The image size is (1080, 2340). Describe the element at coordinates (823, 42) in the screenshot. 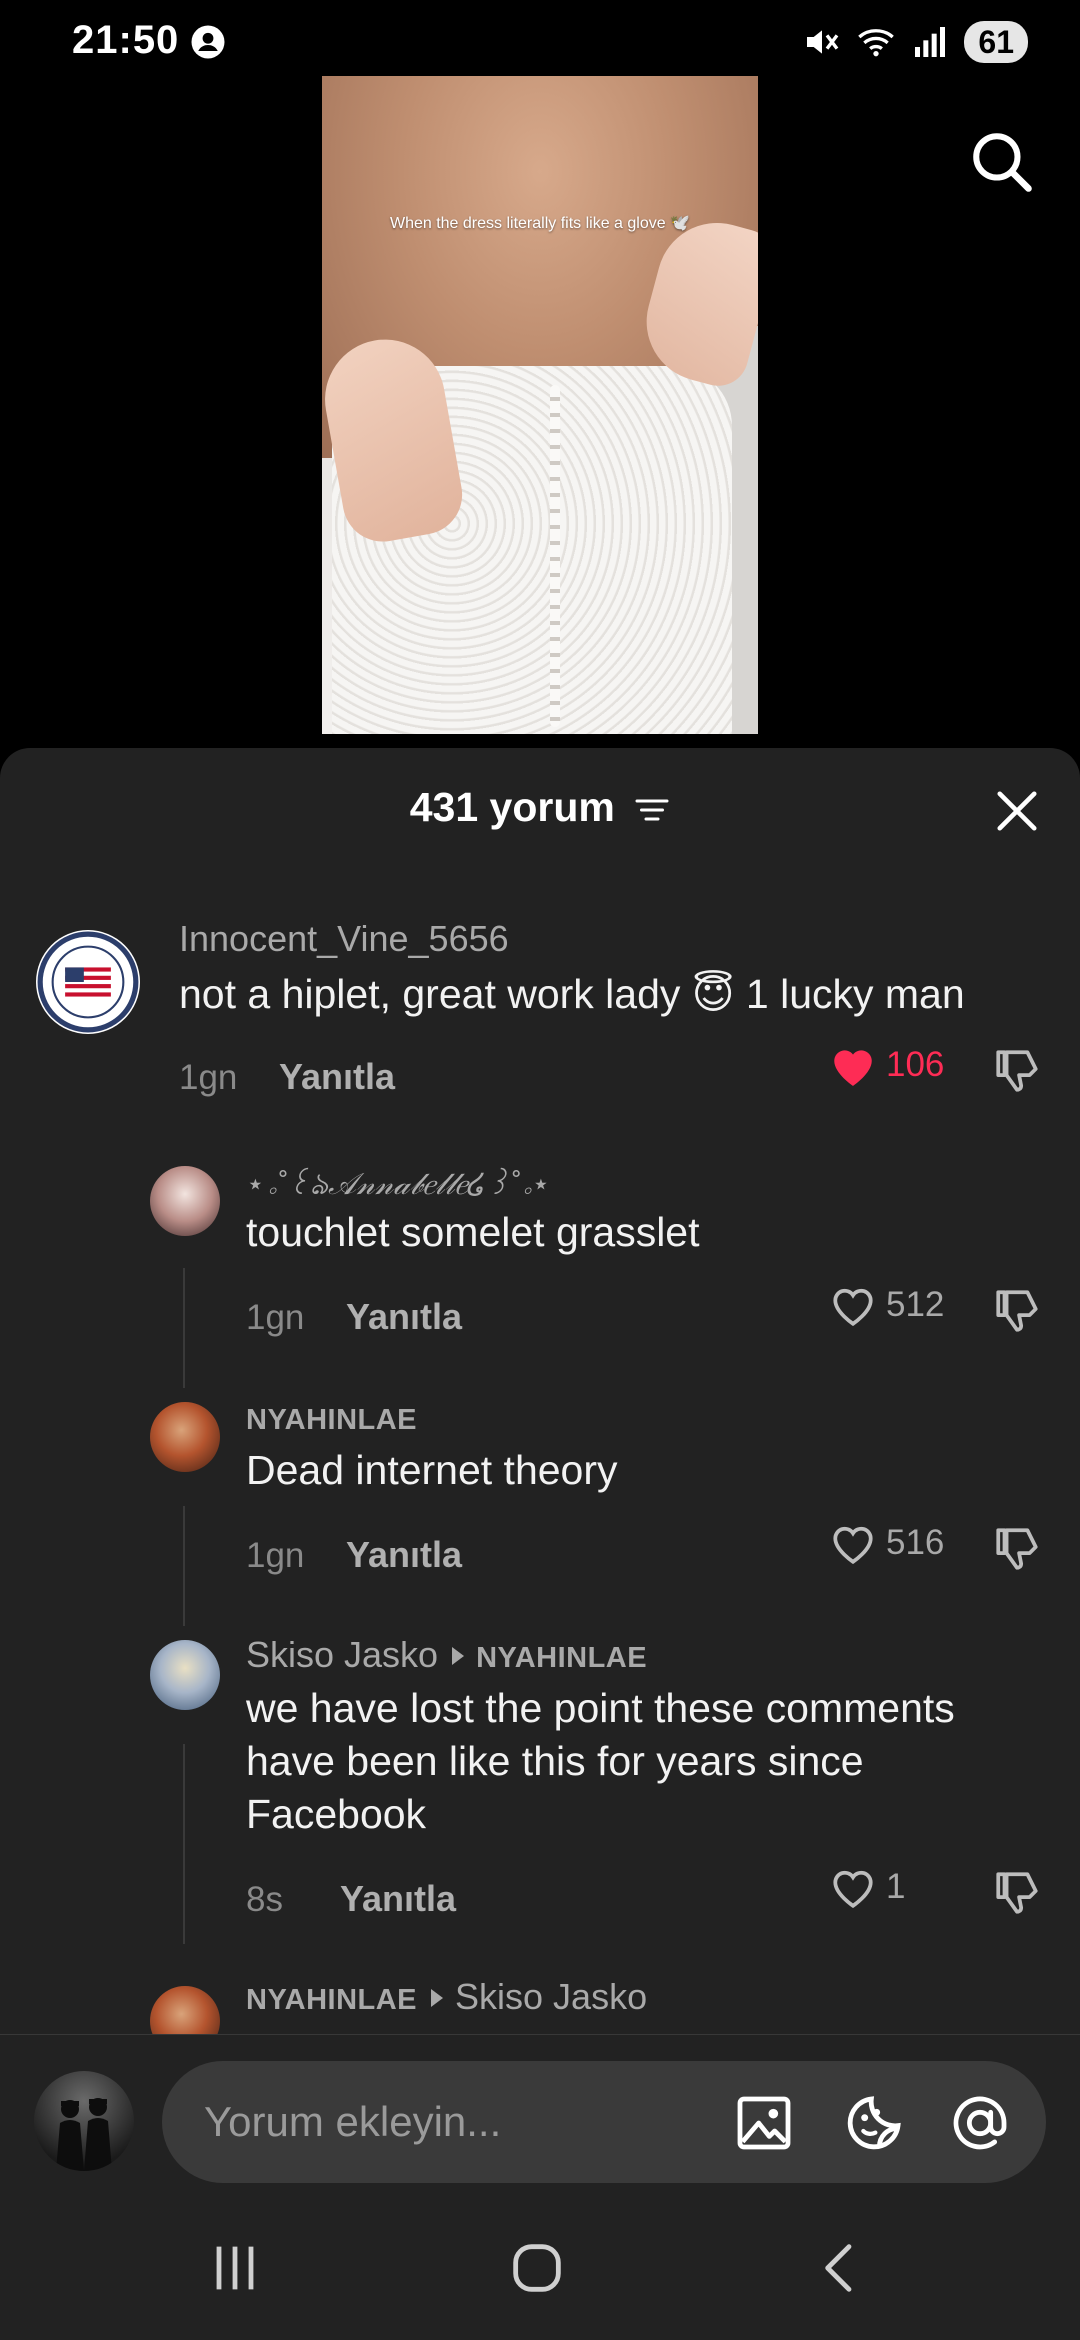

I see `mute-icon` at that location.